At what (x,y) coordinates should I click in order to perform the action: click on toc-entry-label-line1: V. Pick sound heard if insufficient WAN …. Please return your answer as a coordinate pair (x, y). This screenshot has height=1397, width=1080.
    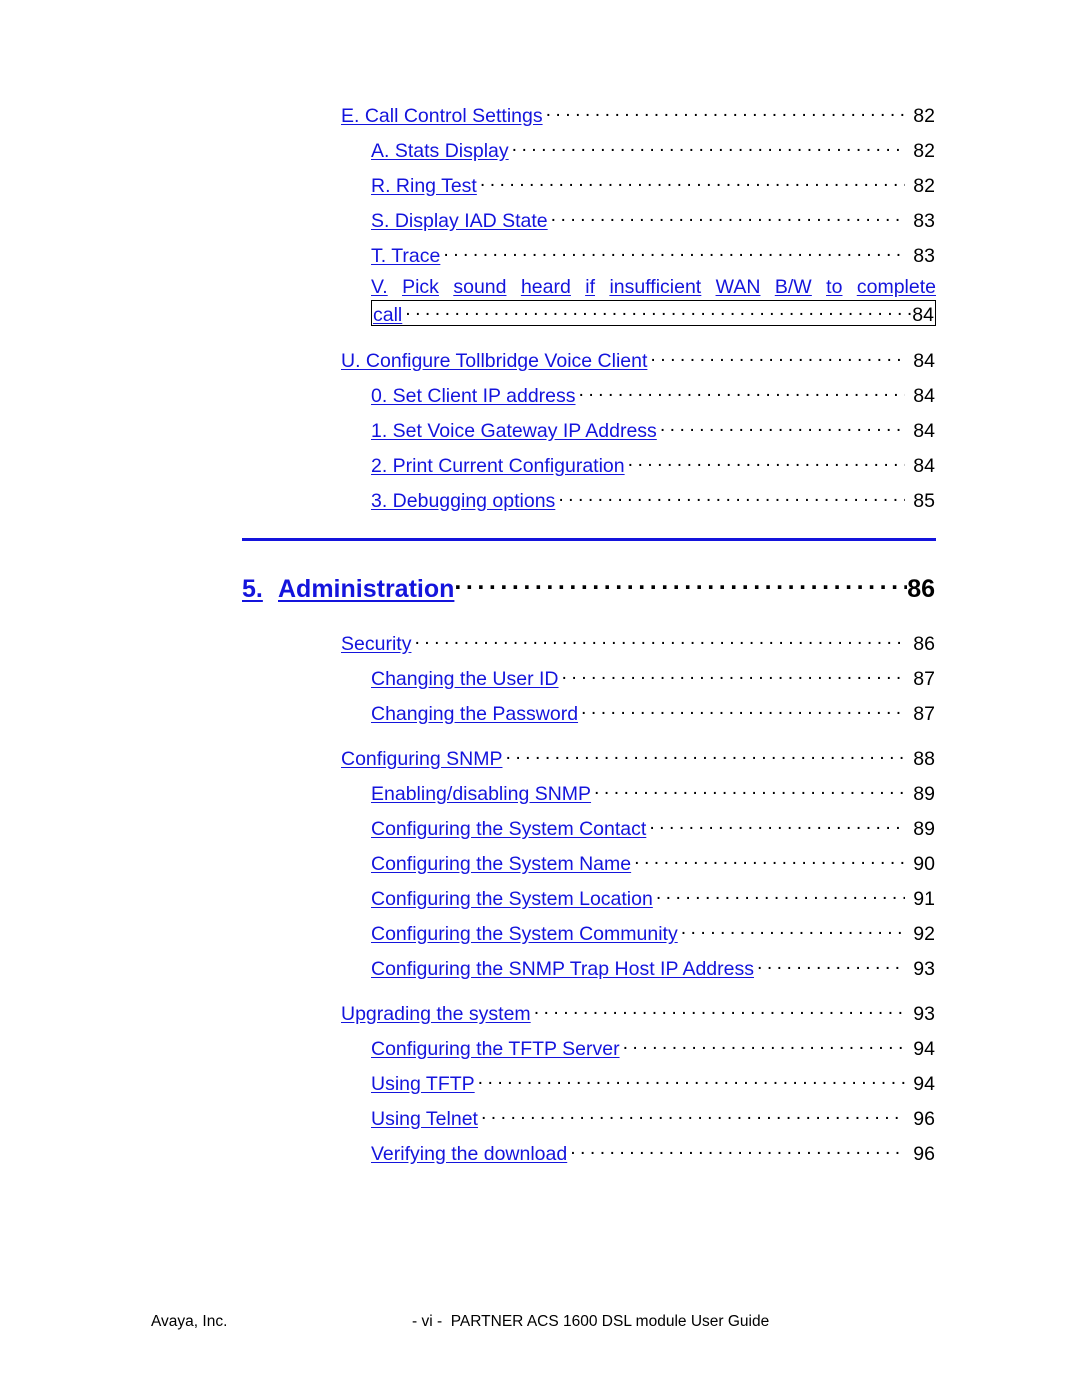
    Looking at the image, I should click on (653, 287).